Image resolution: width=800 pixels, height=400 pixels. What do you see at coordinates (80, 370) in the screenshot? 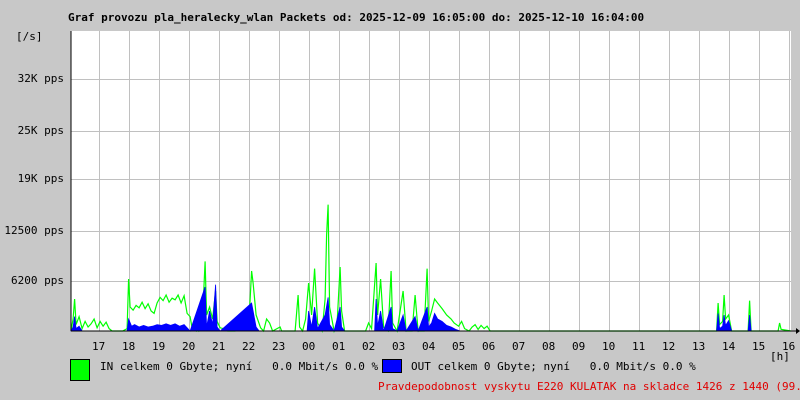
I see `legend-in-swatch` at bounding box center [80, 370].